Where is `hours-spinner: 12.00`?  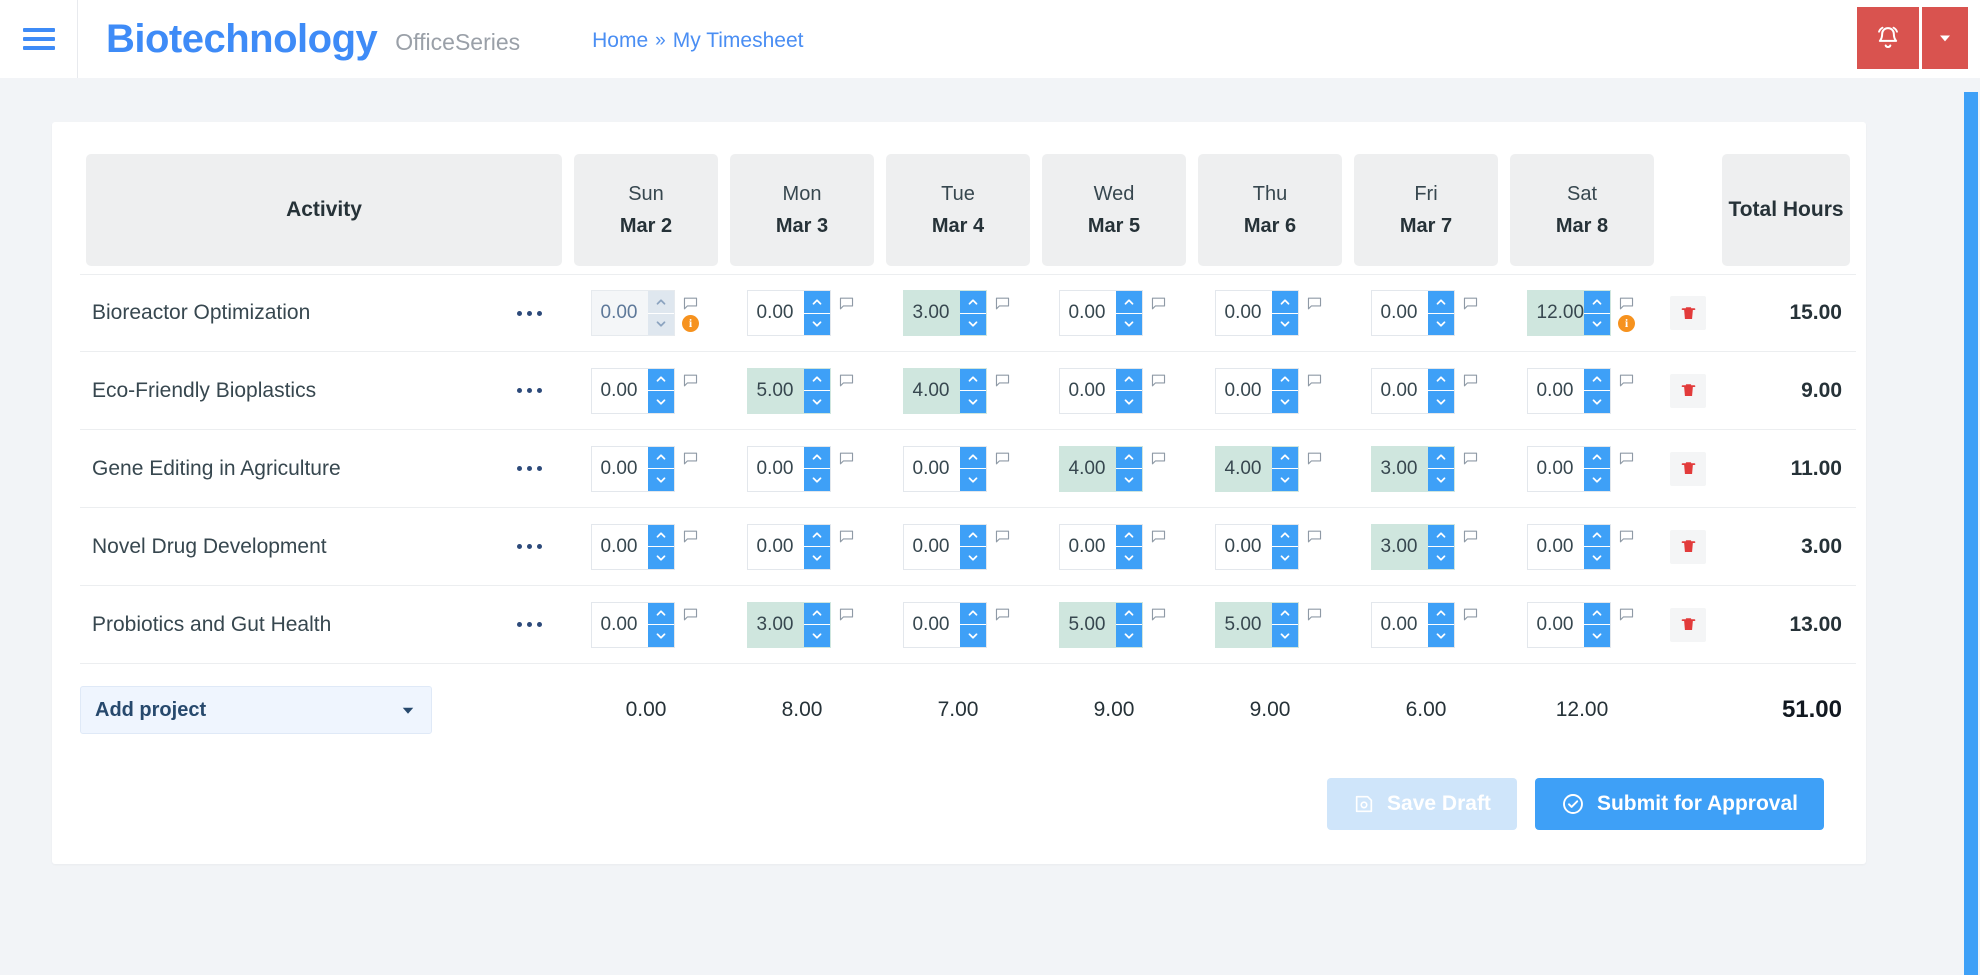
hours-spinner: 12.00 is located at coordinates (1568, 313).